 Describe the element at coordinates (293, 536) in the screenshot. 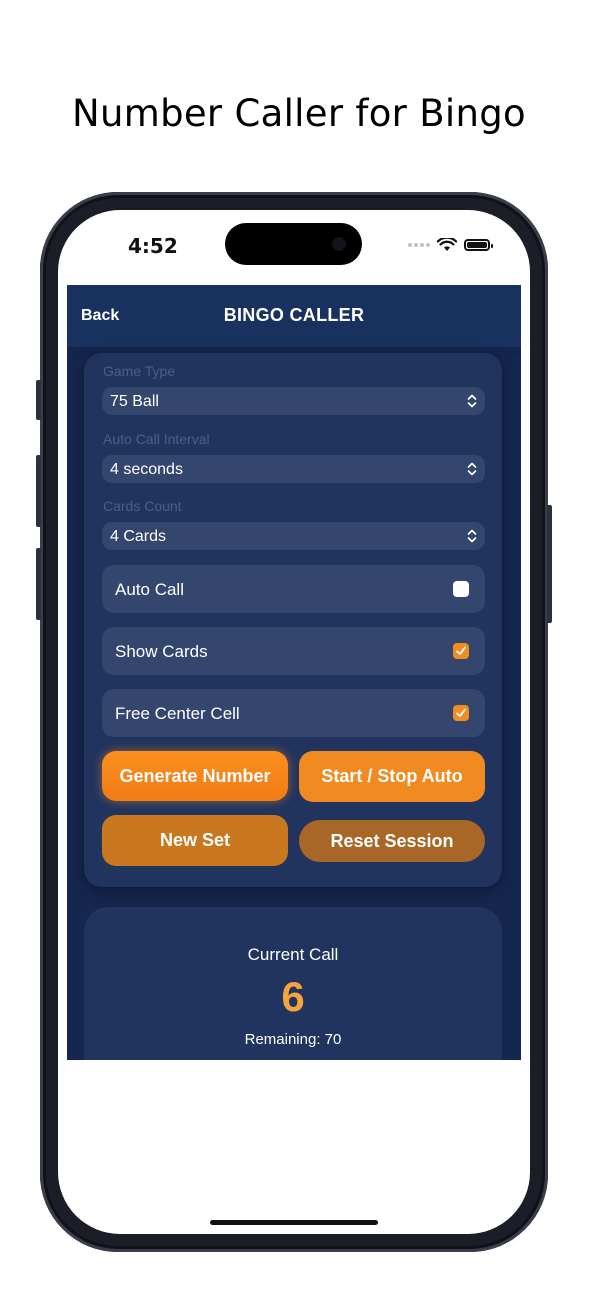

I see `cards-count-select: 4 Cards` at that location.